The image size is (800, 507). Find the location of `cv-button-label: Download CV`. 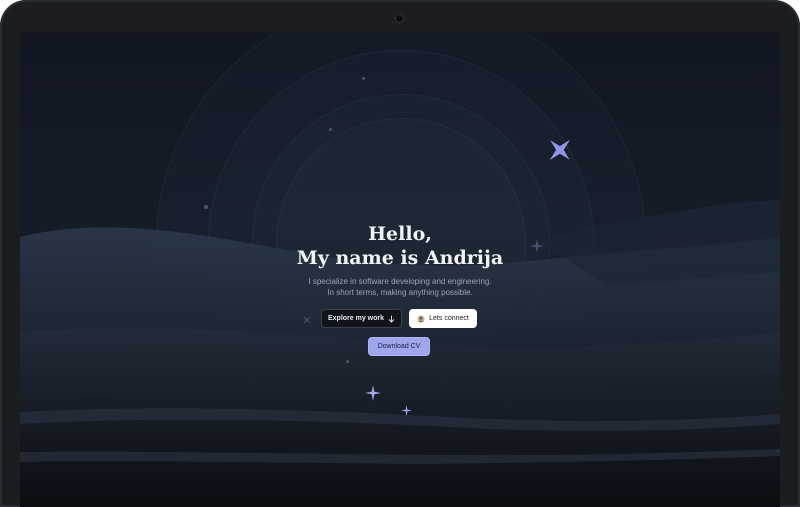

cv-button-label: Download CV is located at coordinates (399, 346).